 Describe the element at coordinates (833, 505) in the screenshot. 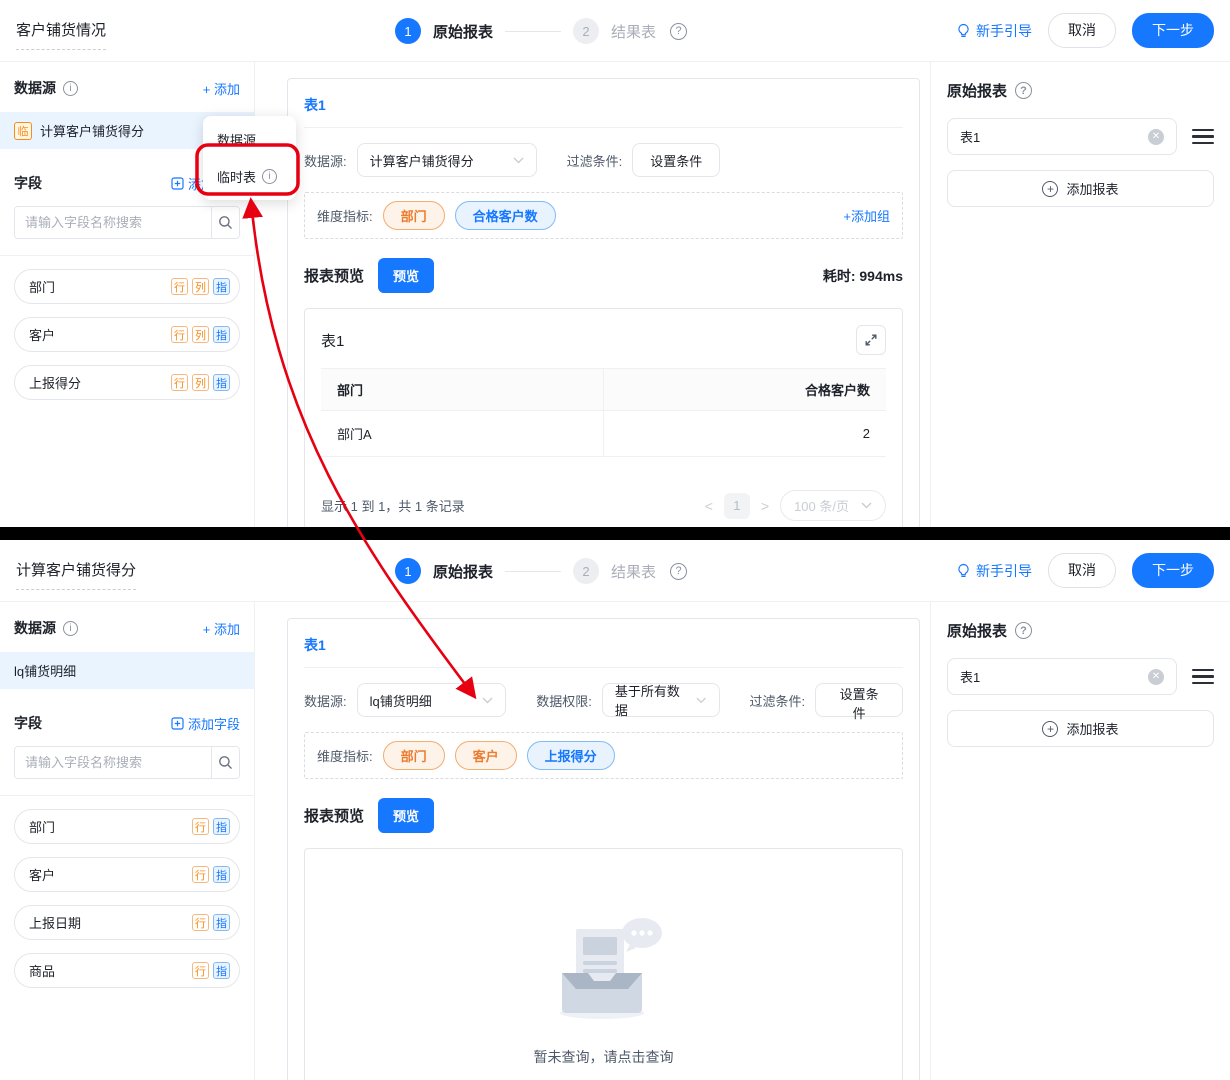

I see `page-size-select: 100 条/页` at that location.